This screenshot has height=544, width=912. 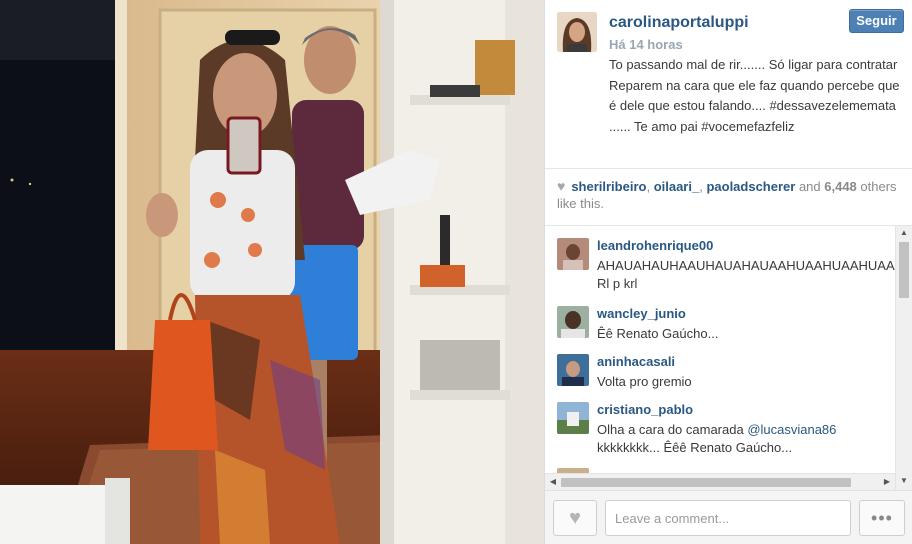 What do you see at coordinates (677, 186) in the screenshot?
I see `like-user-2: oilaari_` at bounding box center [677, 186].